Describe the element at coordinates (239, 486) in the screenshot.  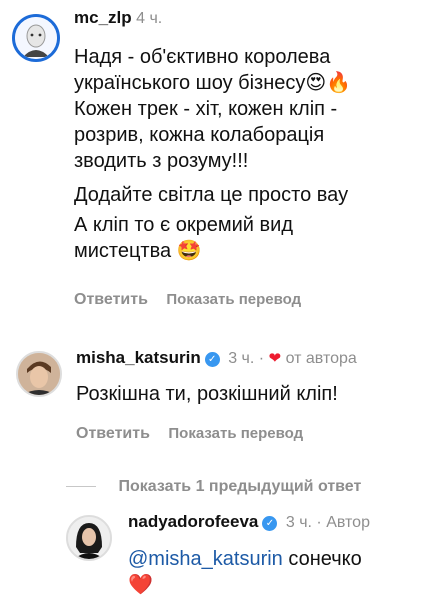
I see `show-previous-label: Показать 1 предыдущий ответ` at that location.